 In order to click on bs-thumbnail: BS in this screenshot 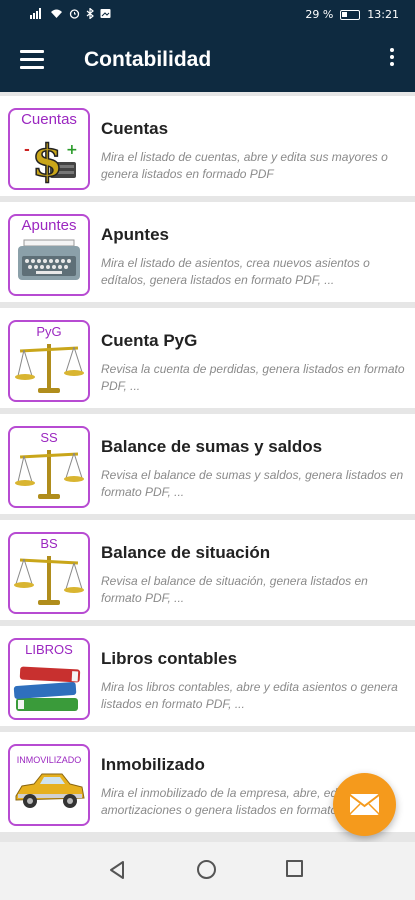, I will do `click(49, 573)`.